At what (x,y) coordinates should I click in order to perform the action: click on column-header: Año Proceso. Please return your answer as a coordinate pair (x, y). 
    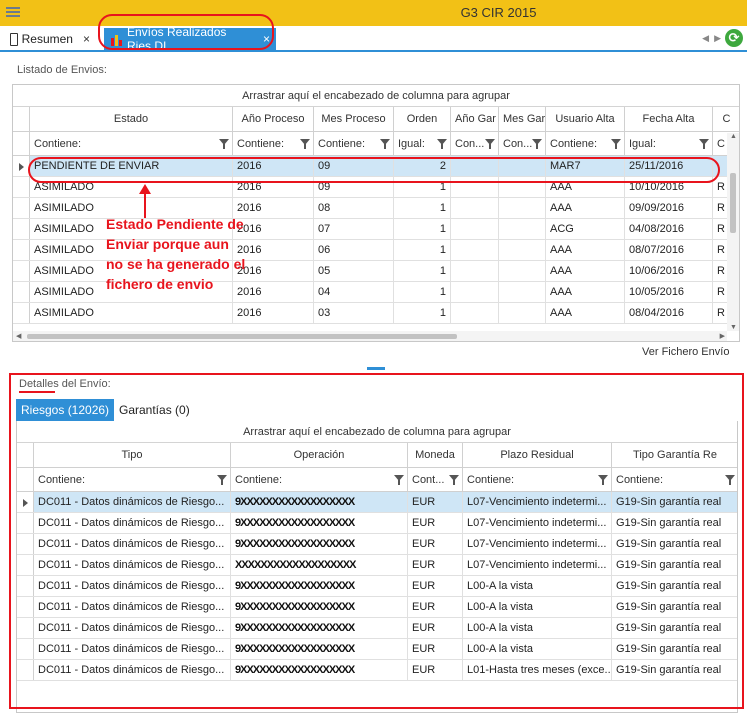
    Looking at the image, I should click on (273, 119).